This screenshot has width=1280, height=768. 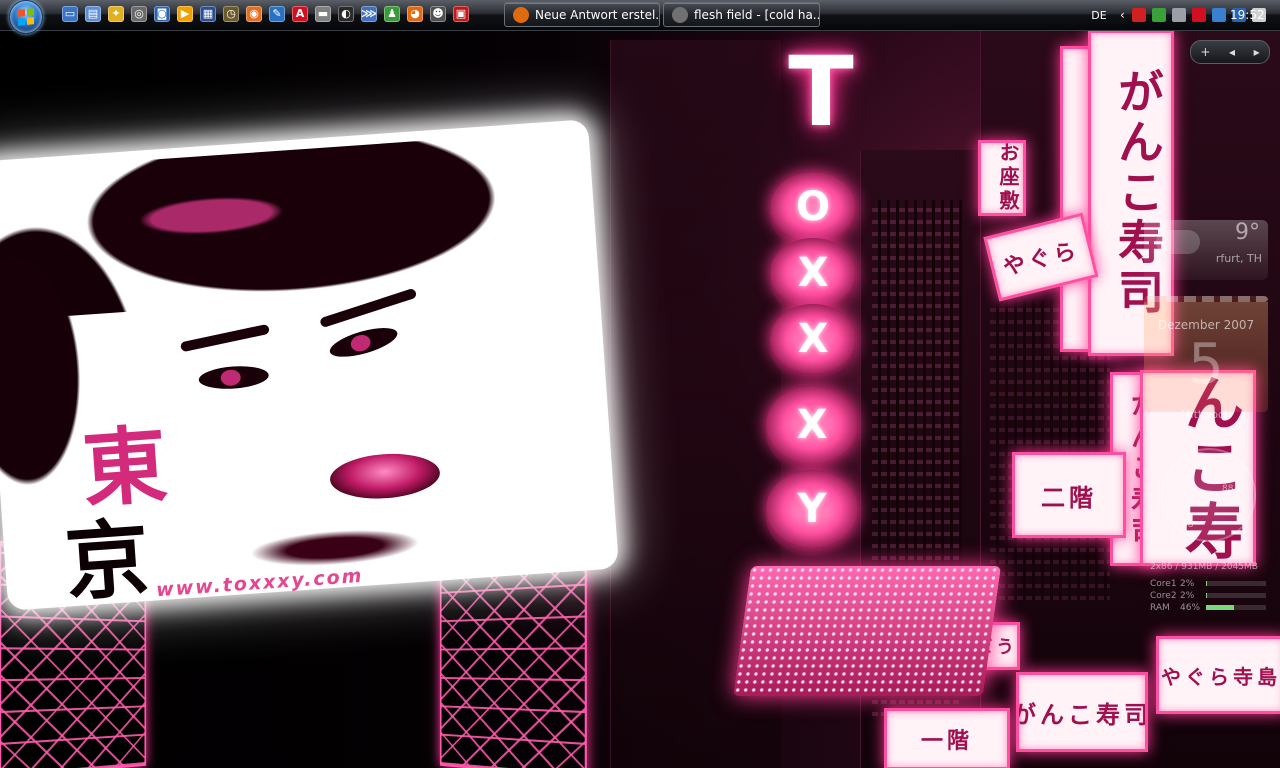 What do you see at coordinates (867, 631) in the screenshot?
I see `neon-marquee` at bounding box center [867, 631].